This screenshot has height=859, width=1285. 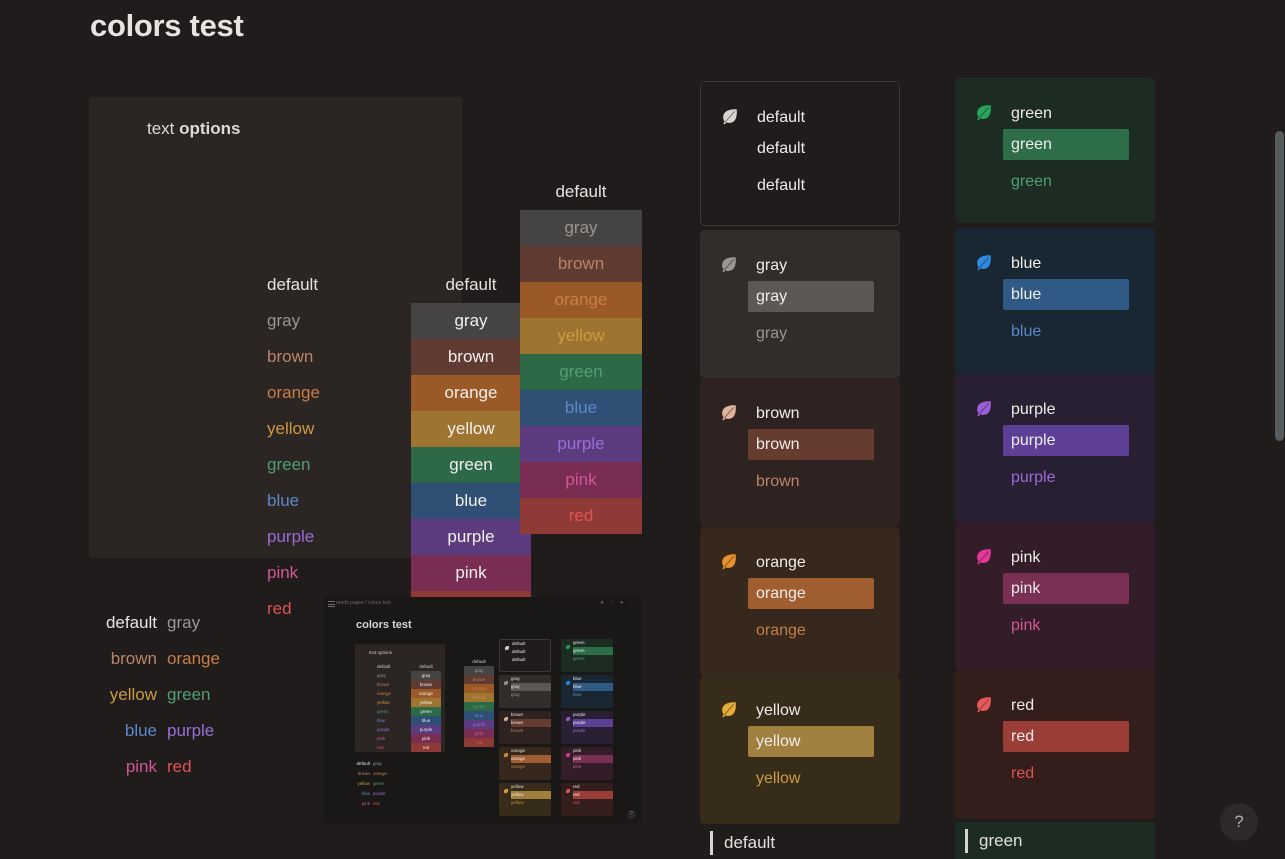 I want to click on word-cell-purple: purple, so click(x=191, y=730).